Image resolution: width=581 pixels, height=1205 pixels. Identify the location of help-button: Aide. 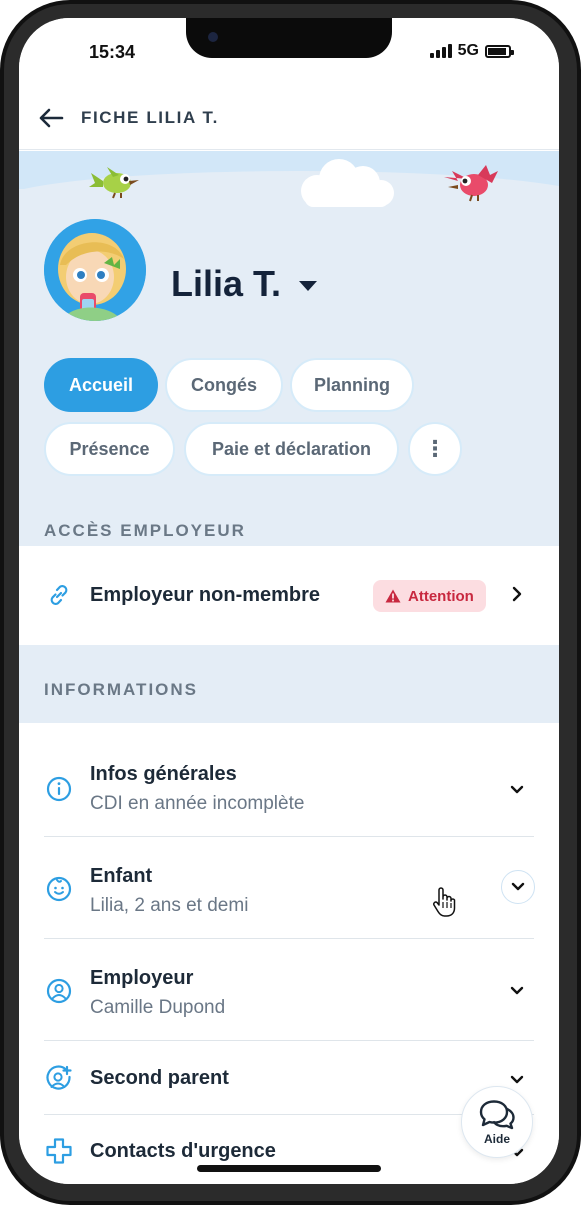
(497, 1122).